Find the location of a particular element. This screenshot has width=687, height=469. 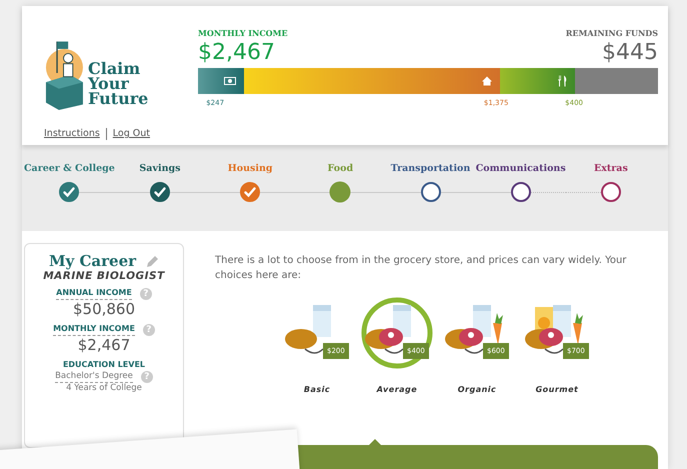

career-name: MARINE BIOLOGIST is located at coordinates (104, 276).